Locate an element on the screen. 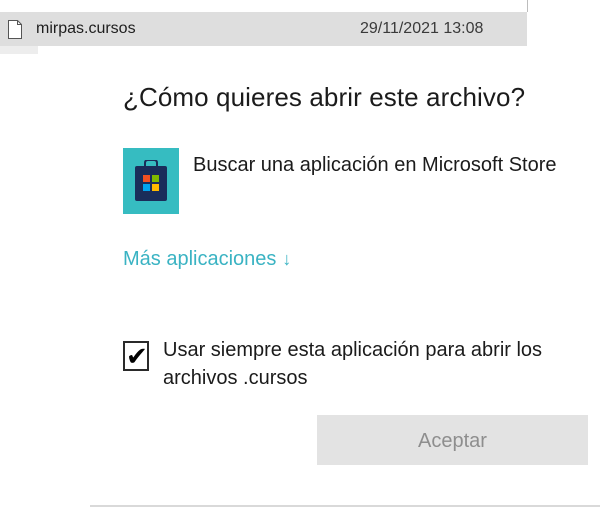 The image size is (600, 511). always-use-checkbox: ✔ is located at coordinates (136, 356).